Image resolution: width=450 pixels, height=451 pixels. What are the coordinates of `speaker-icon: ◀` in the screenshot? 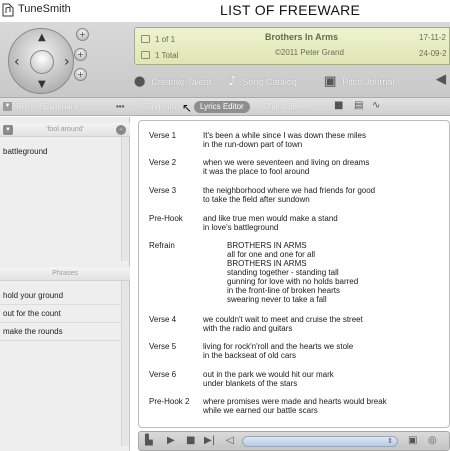 It's located at (441, 79).